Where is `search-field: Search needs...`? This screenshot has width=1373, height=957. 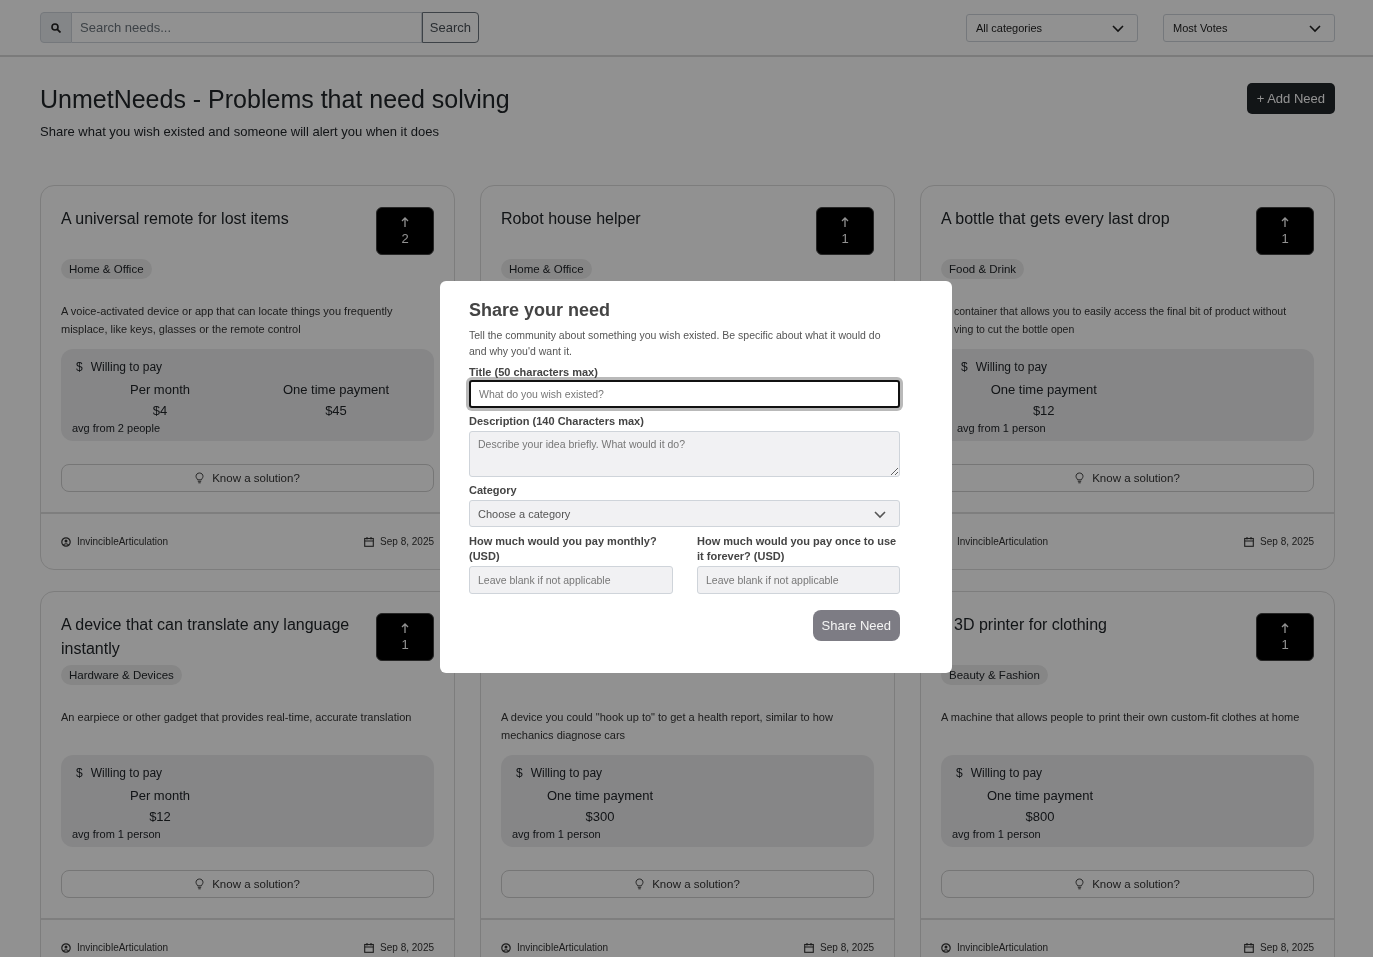 search-field: Search needs... is located at coordinates (247, 27).